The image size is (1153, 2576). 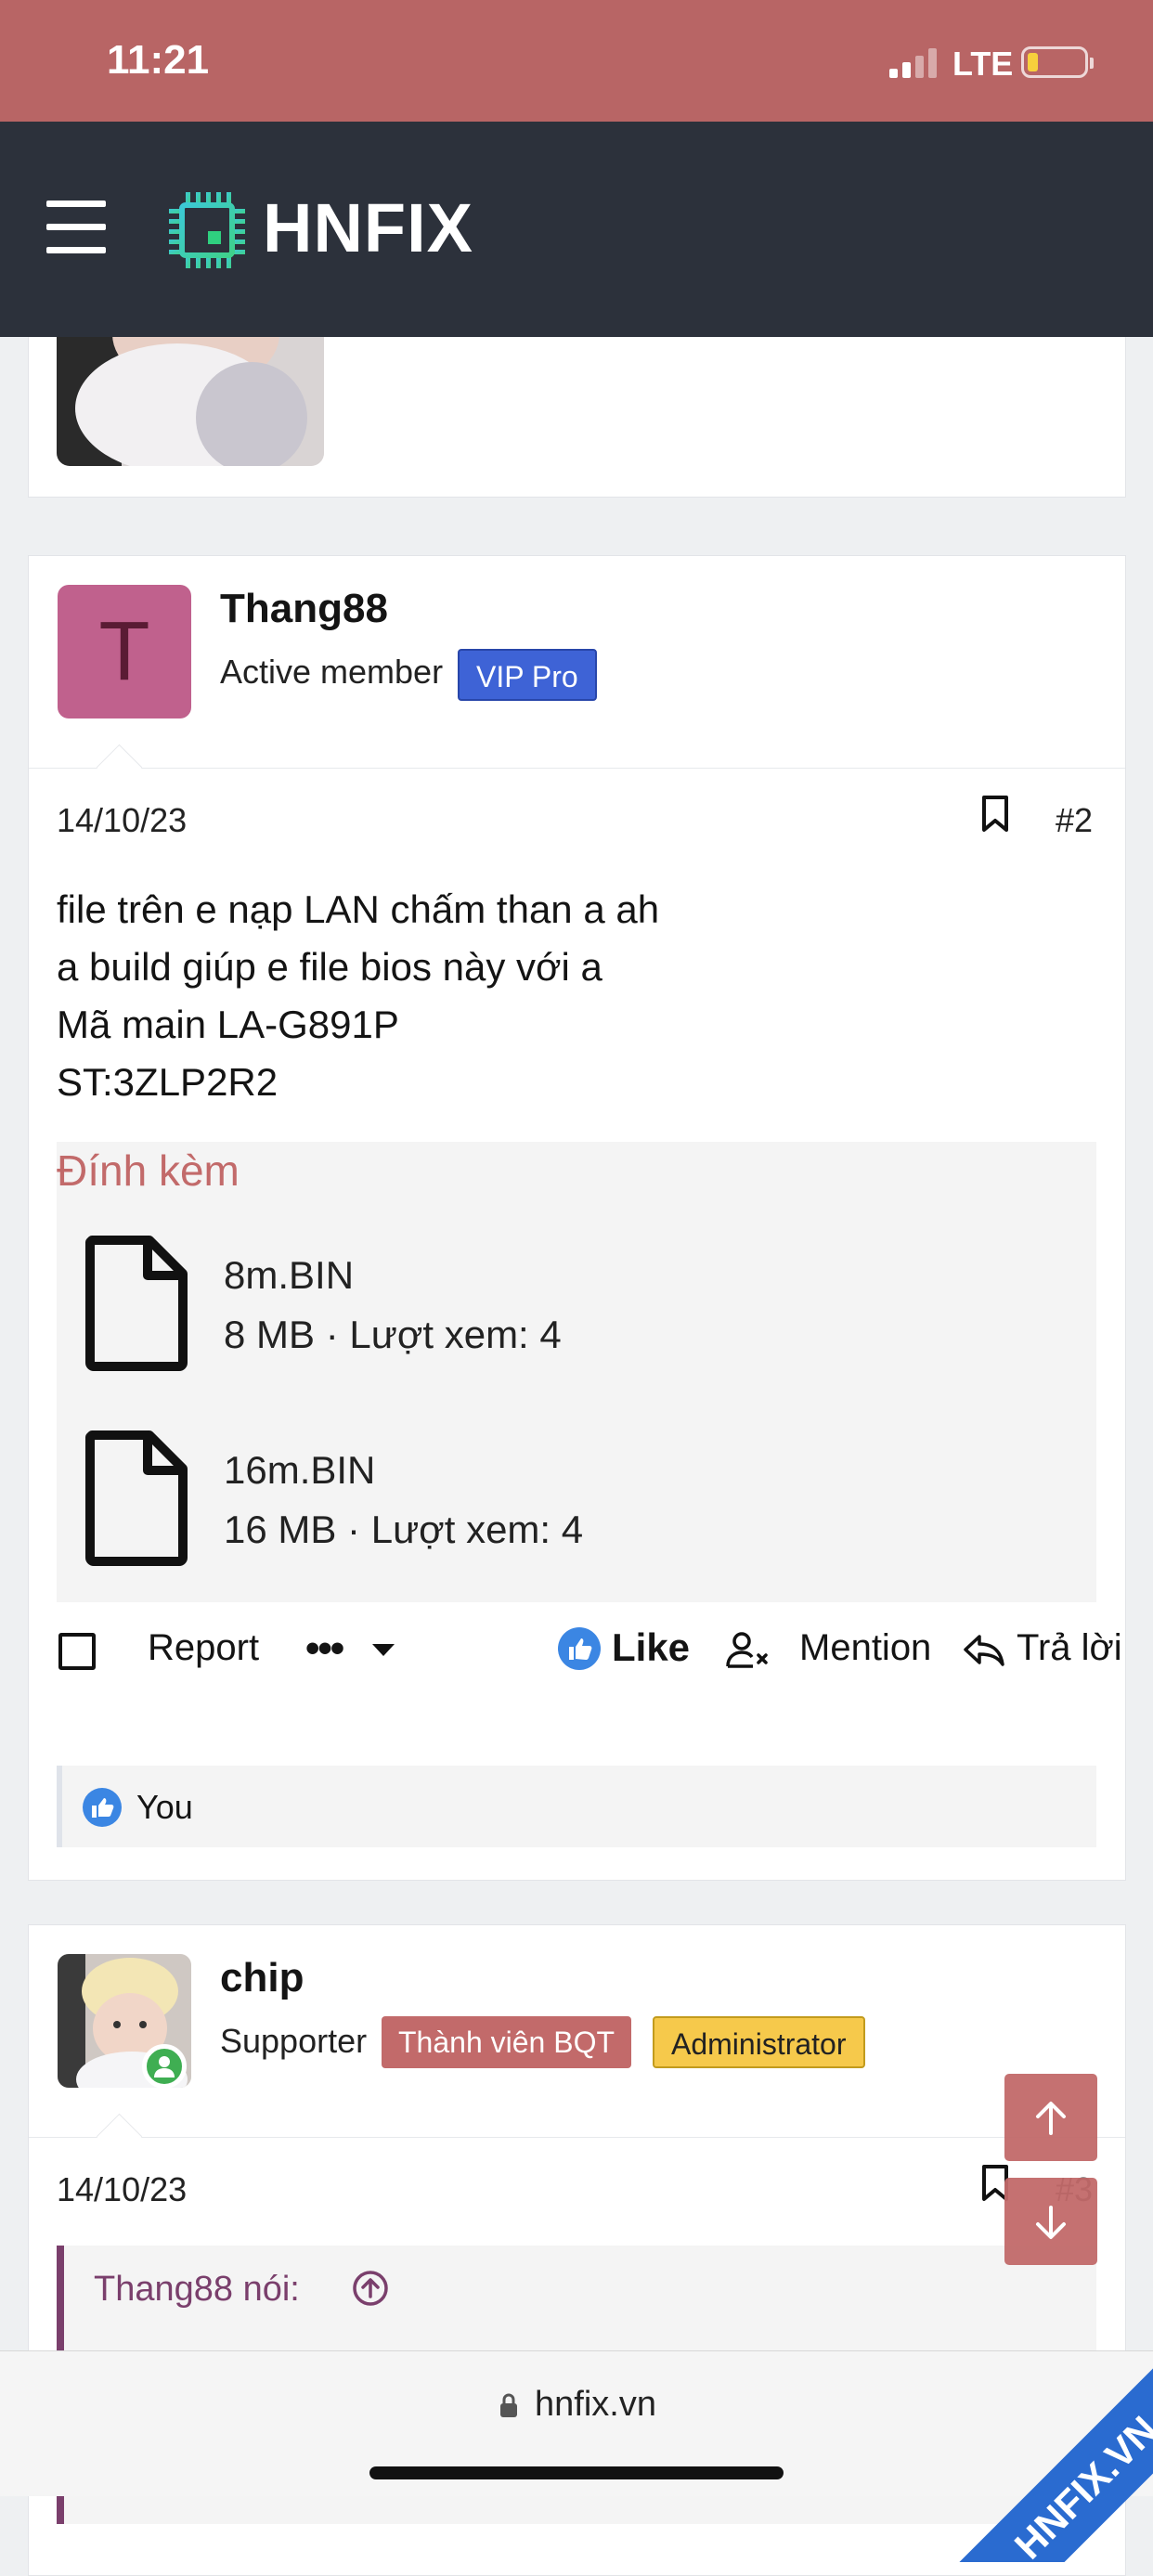 I want to click on online-status-icon, so click(x=164, y=2066).